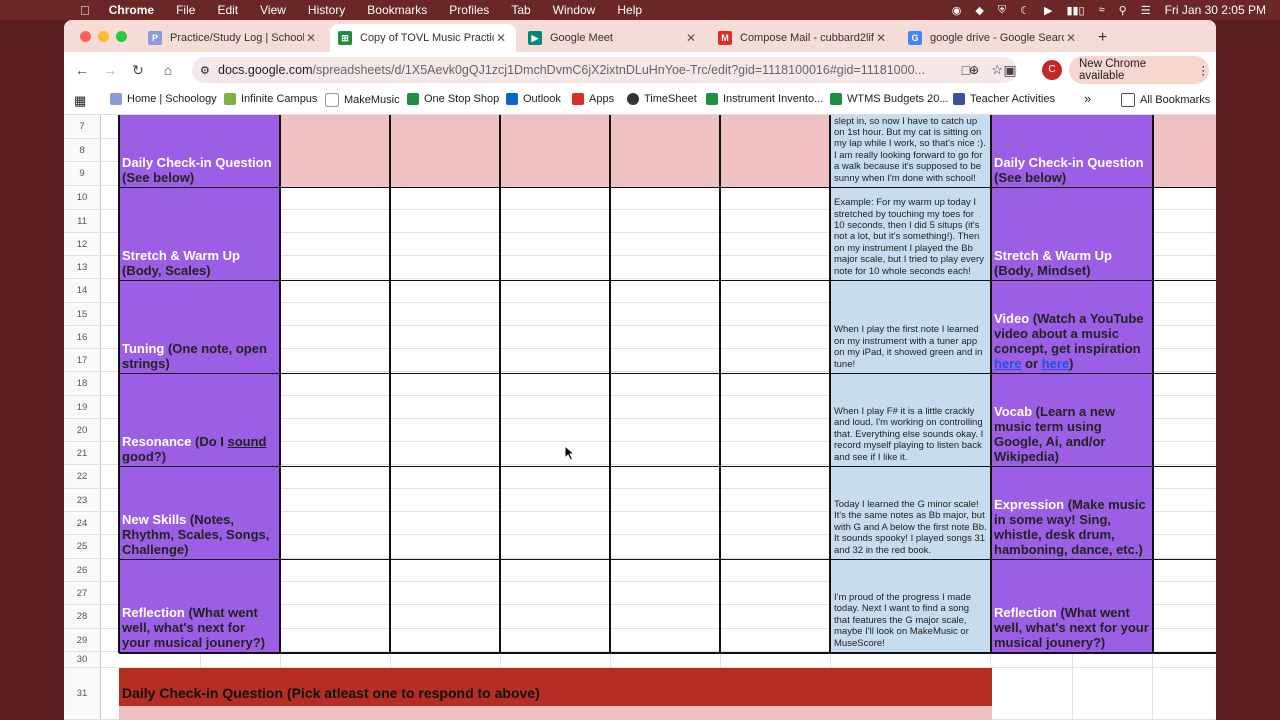  What do you see at coordinates (82, 291) in the screenshot?
I see `row-header-14: 14` at bounding box center [82, 291].